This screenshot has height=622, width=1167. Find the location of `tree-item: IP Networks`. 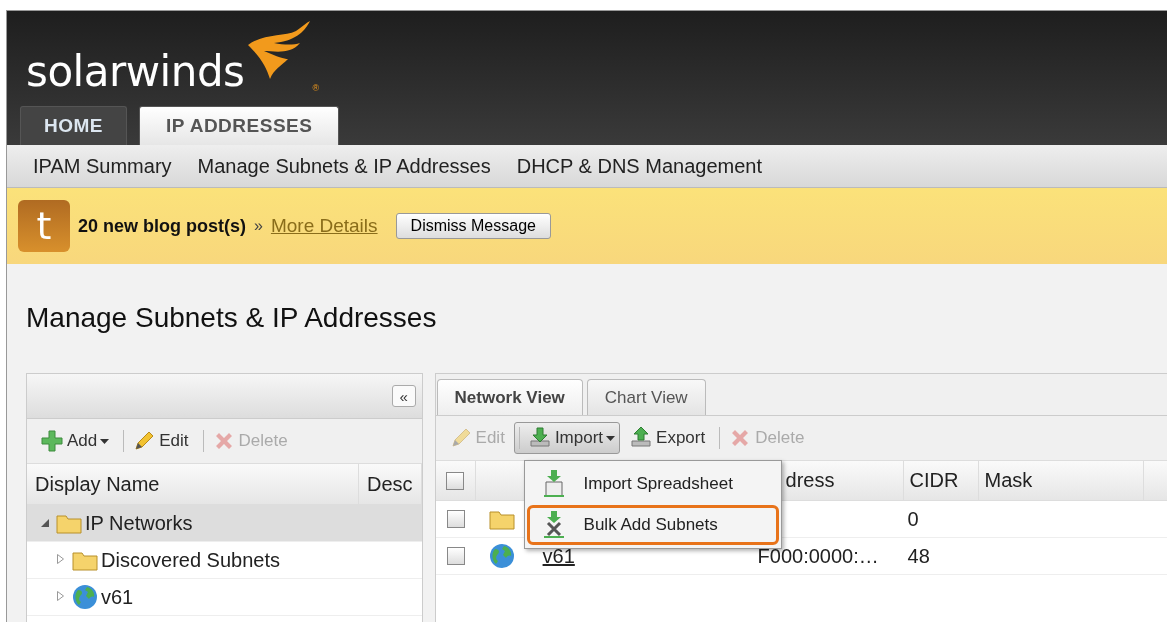

tree-item: IP Networks is located at coordinates (224, 523).